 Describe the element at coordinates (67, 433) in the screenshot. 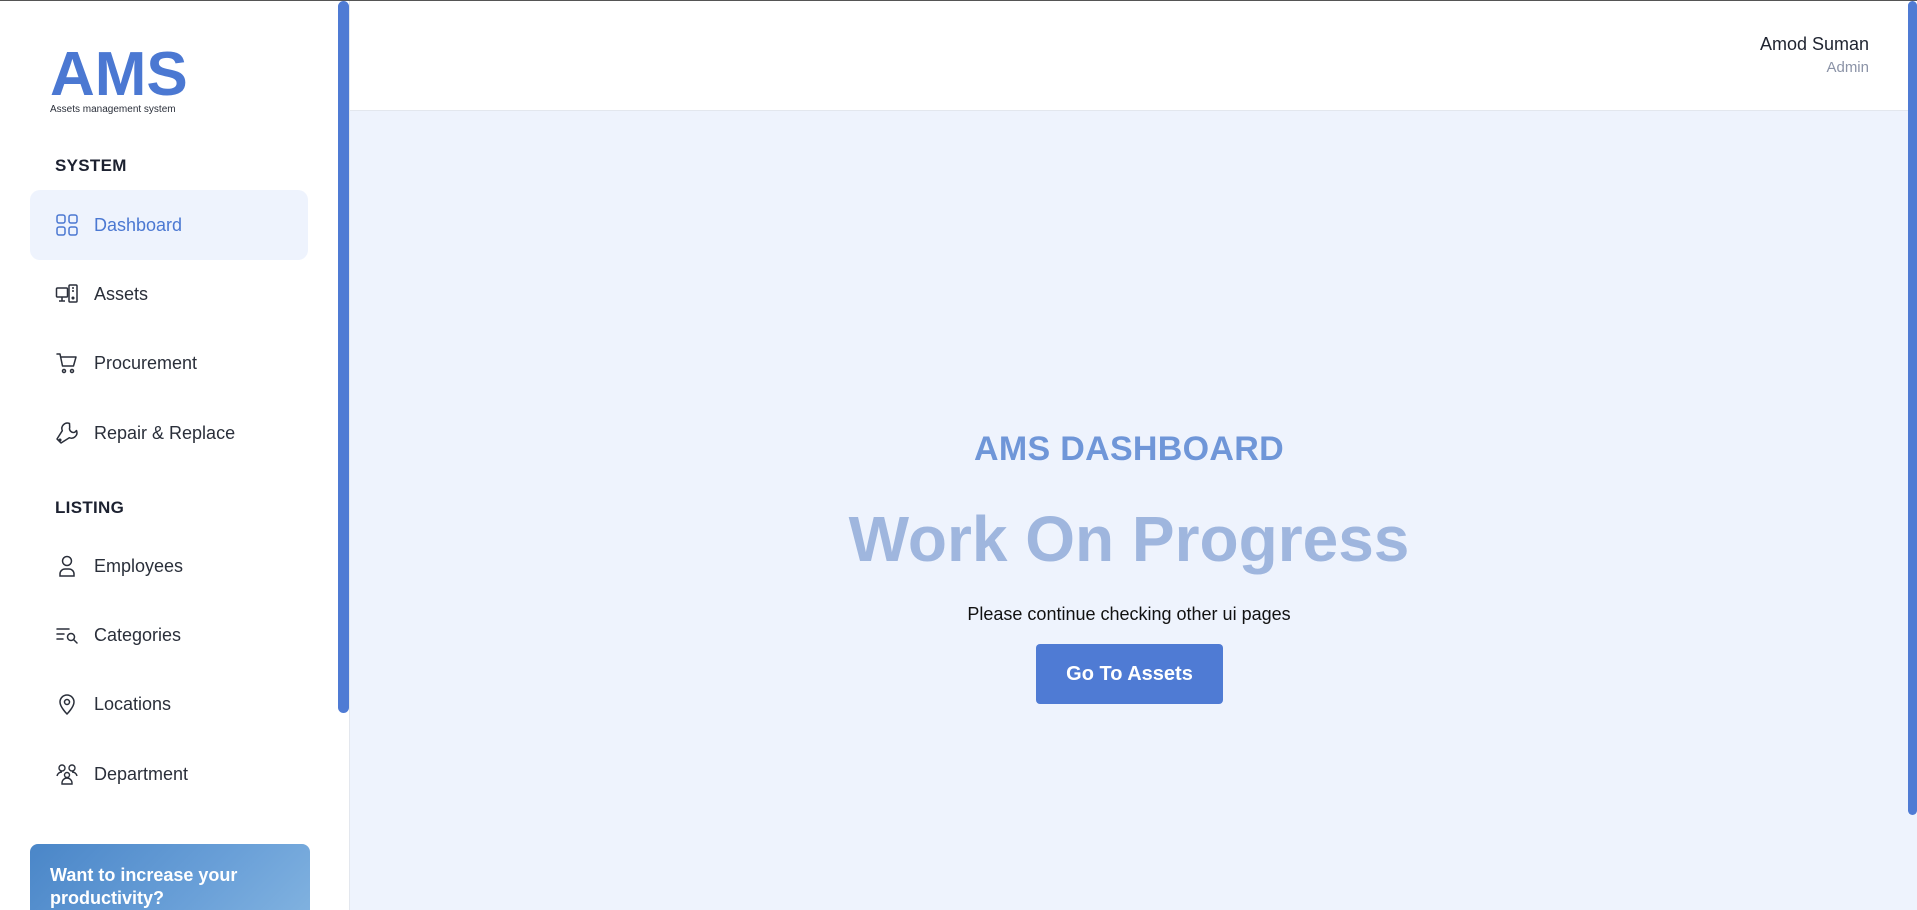

I see `wrench-icon` at that location.